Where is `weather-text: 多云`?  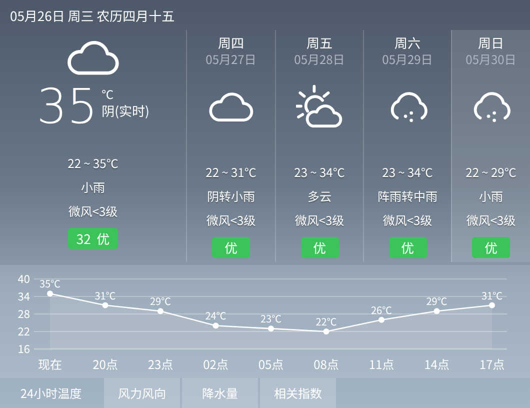
weather-text: 多云 is located at coordinates (319, 197).